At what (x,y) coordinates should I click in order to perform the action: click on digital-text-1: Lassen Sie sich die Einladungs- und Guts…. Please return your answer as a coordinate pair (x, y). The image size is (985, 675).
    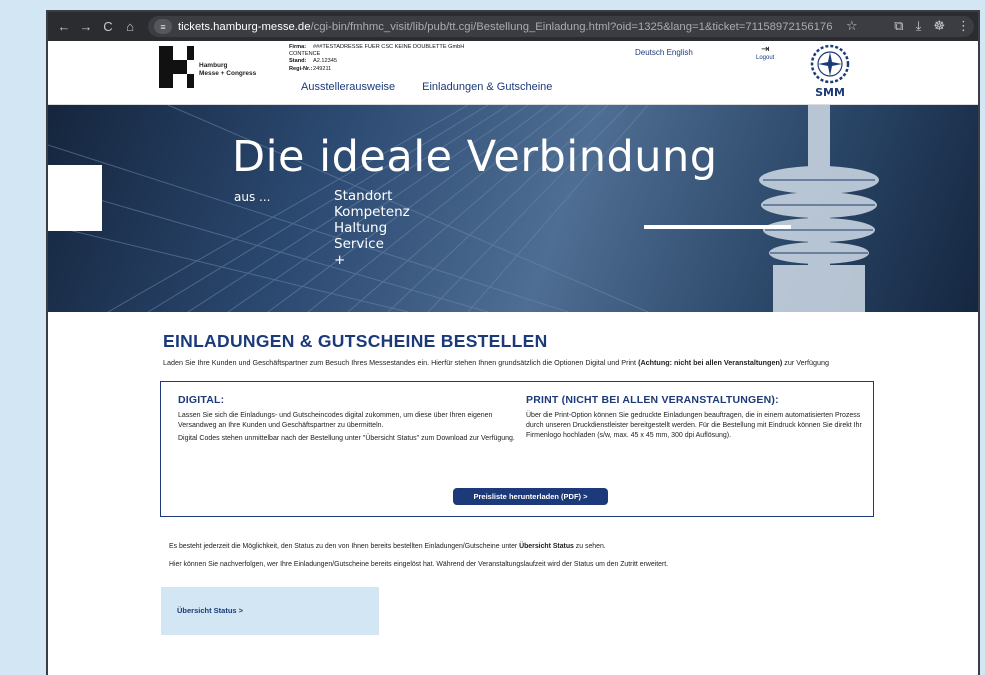
    Looking at the image, I should click on (335, 420).